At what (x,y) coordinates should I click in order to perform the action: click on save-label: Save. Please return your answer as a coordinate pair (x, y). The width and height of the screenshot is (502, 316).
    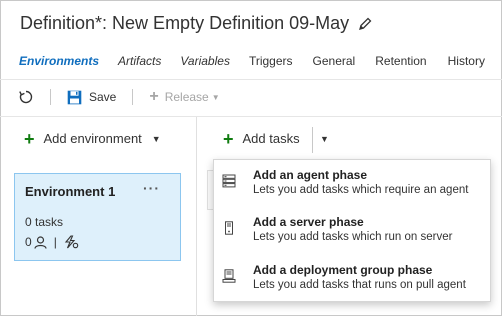
    Looking at the image, I should click on (103, 97).